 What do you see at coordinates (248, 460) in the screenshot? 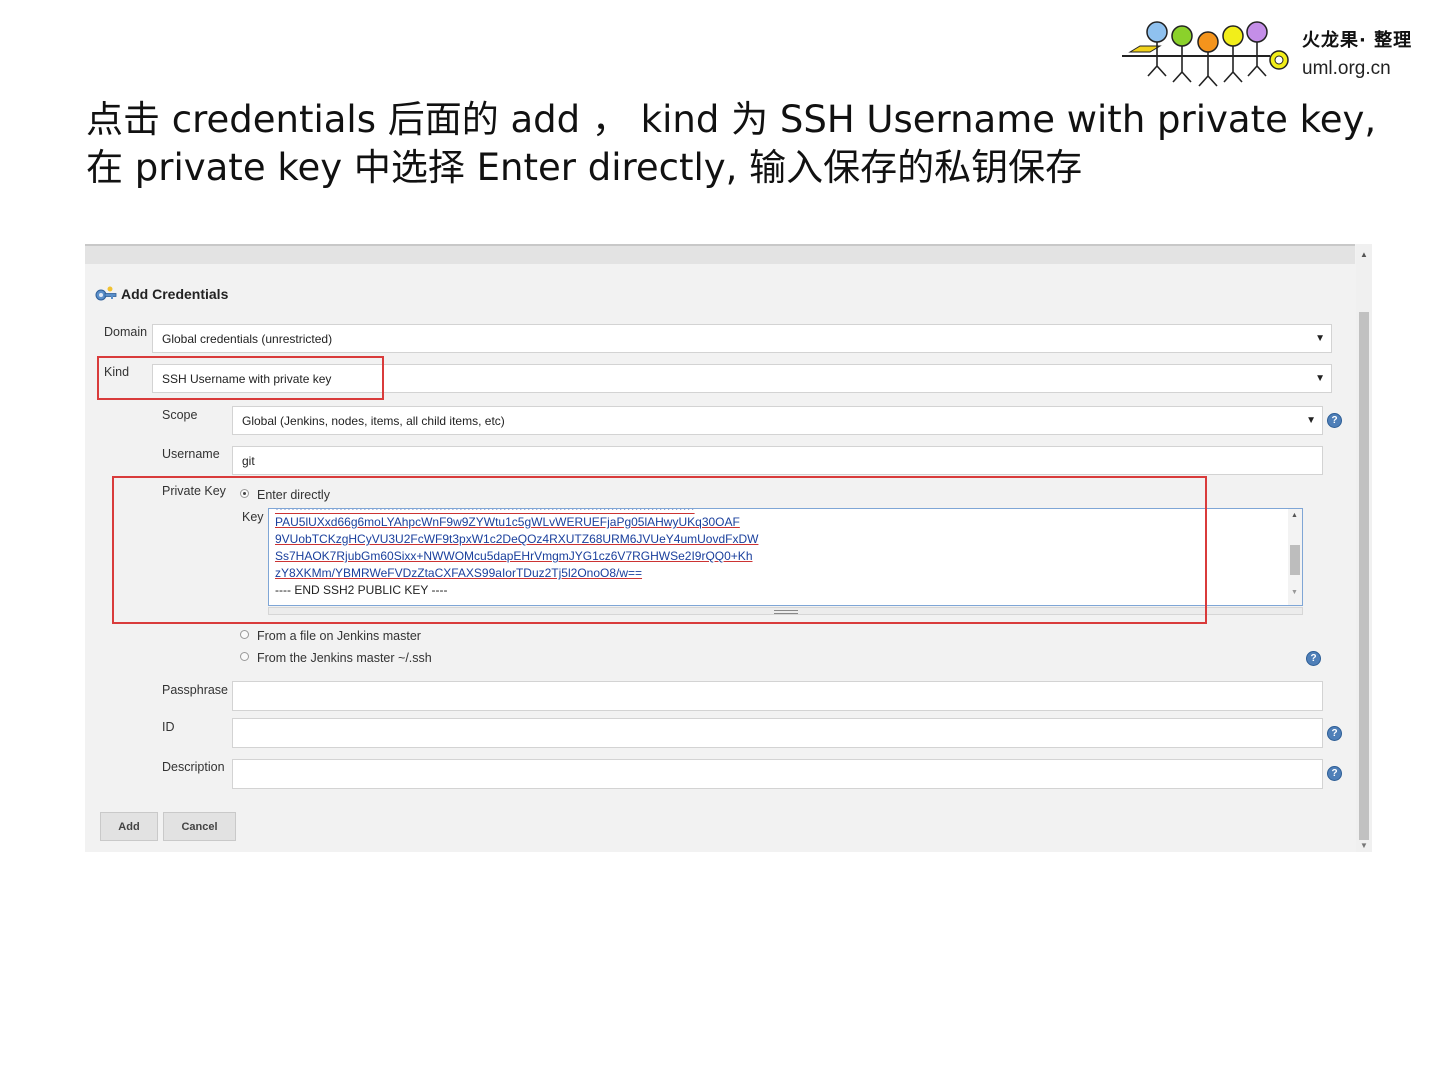
I see `username-input-value: git` at bounding box center [248, 460].